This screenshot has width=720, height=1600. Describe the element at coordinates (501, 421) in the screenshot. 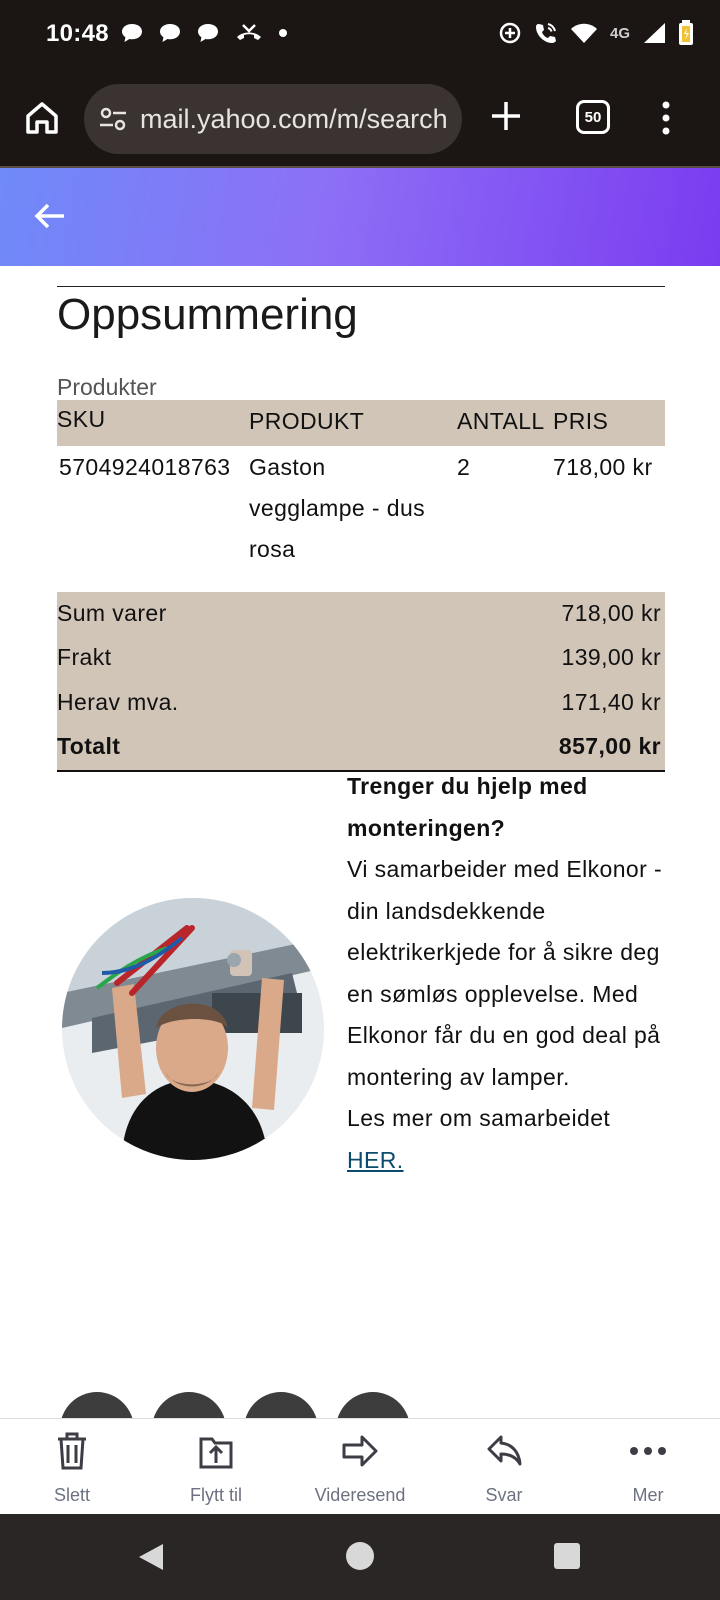

I see `header-quantity: ANTALL` at that location.